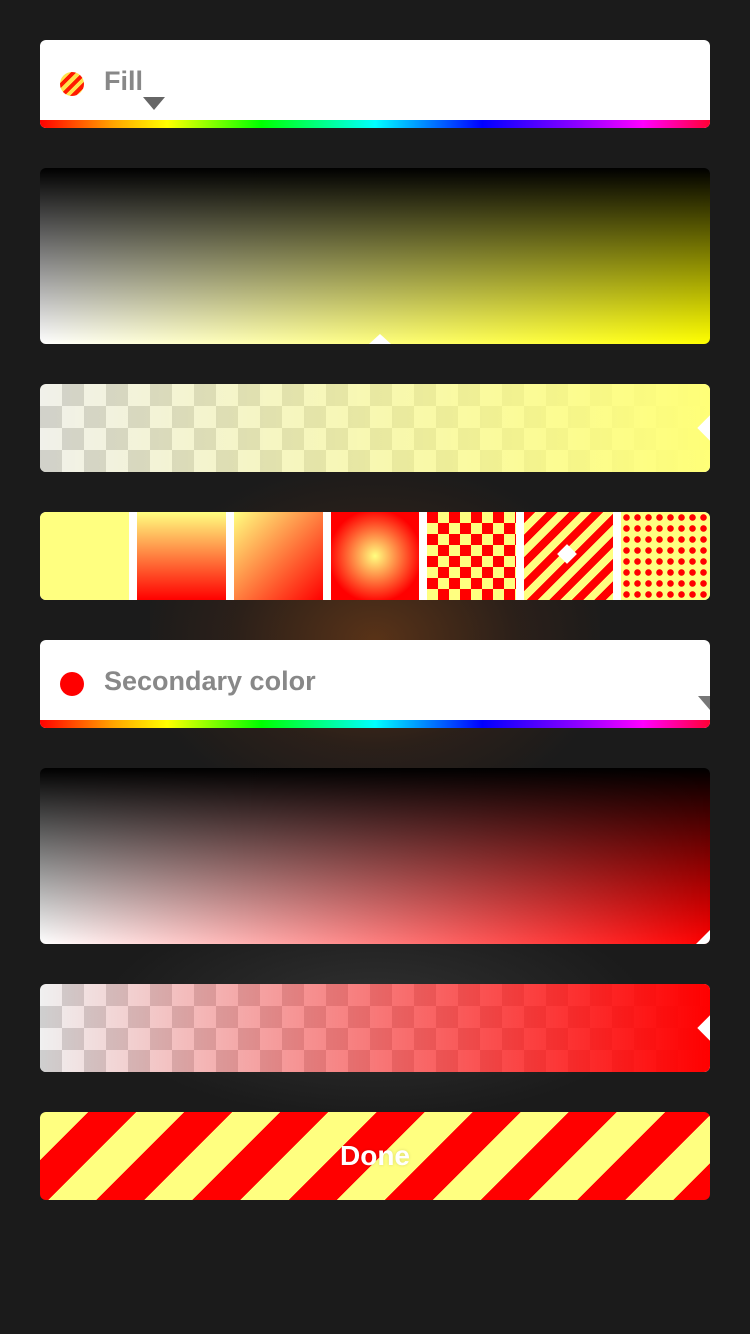 This screenshot has height=1334, width=750. Describe the element at coordinates (703, 937) in the screenshot. I see `secondary-sv-marker` at that location.